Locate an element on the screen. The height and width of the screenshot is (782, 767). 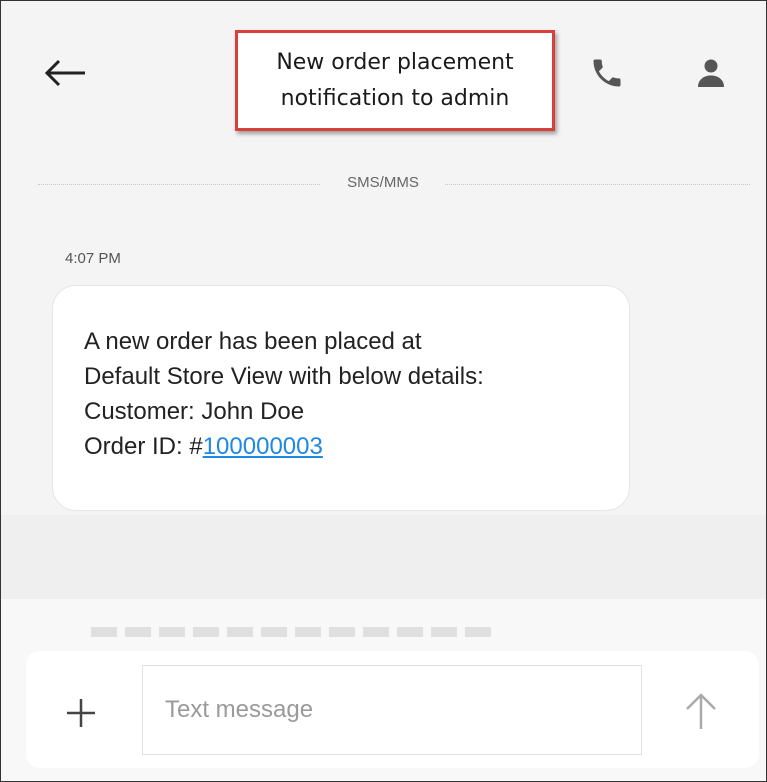
thread-spacer is located at coordinates (383, 559).